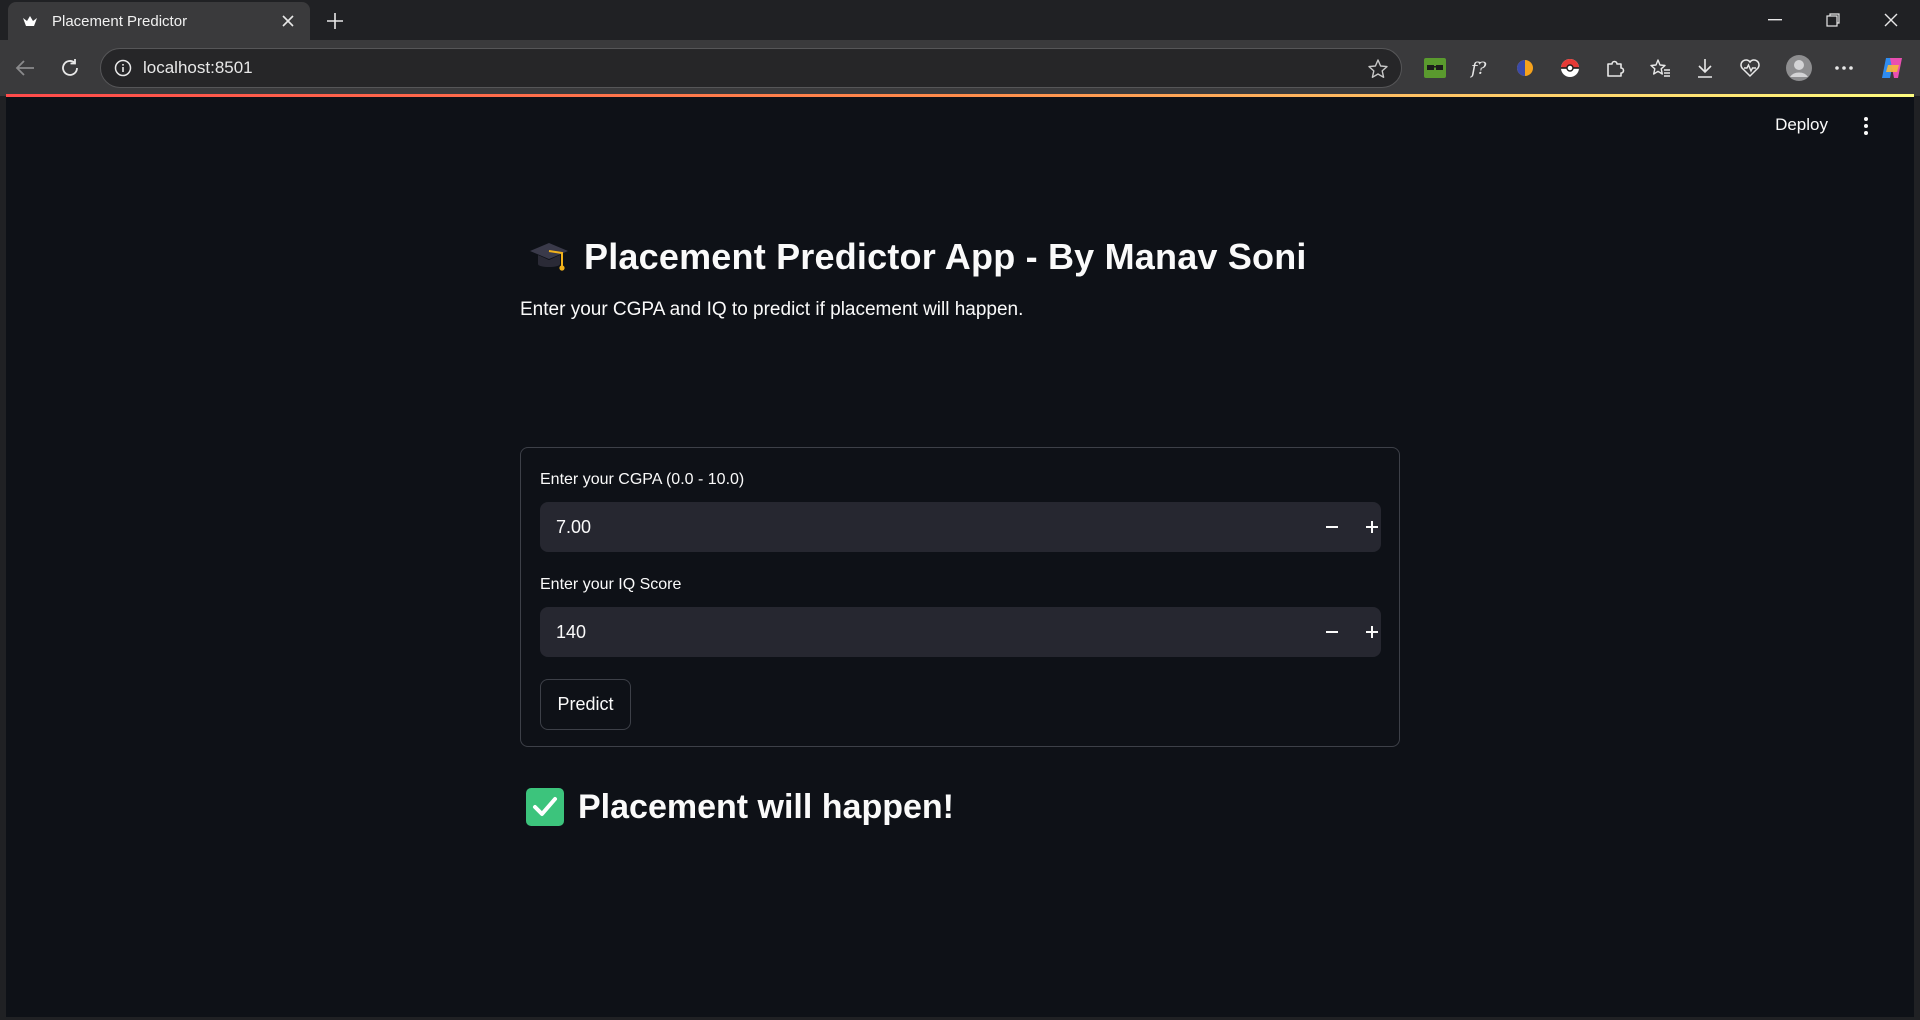 The image size is (1920, 1020). I want to click on browser-toolbar: localhost:8501 f?, so click(960, 68).